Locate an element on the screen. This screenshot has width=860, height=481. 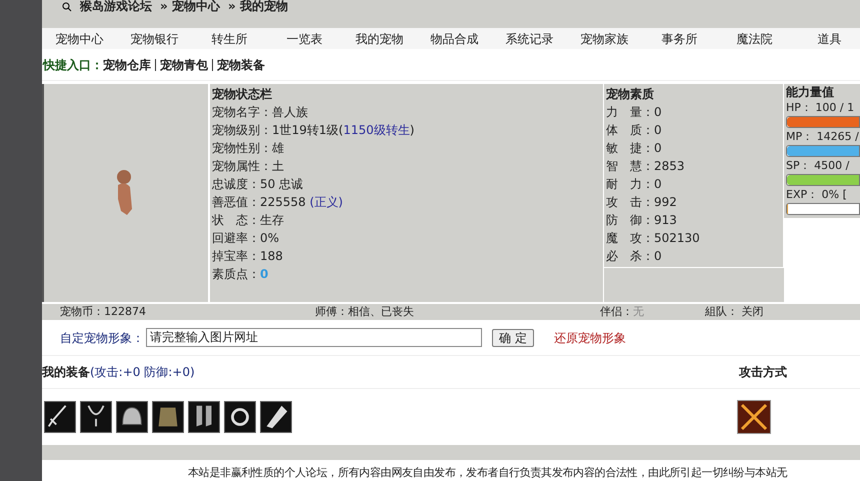
nav-tab: 宠物银行 is located at coordinates (154, 39).